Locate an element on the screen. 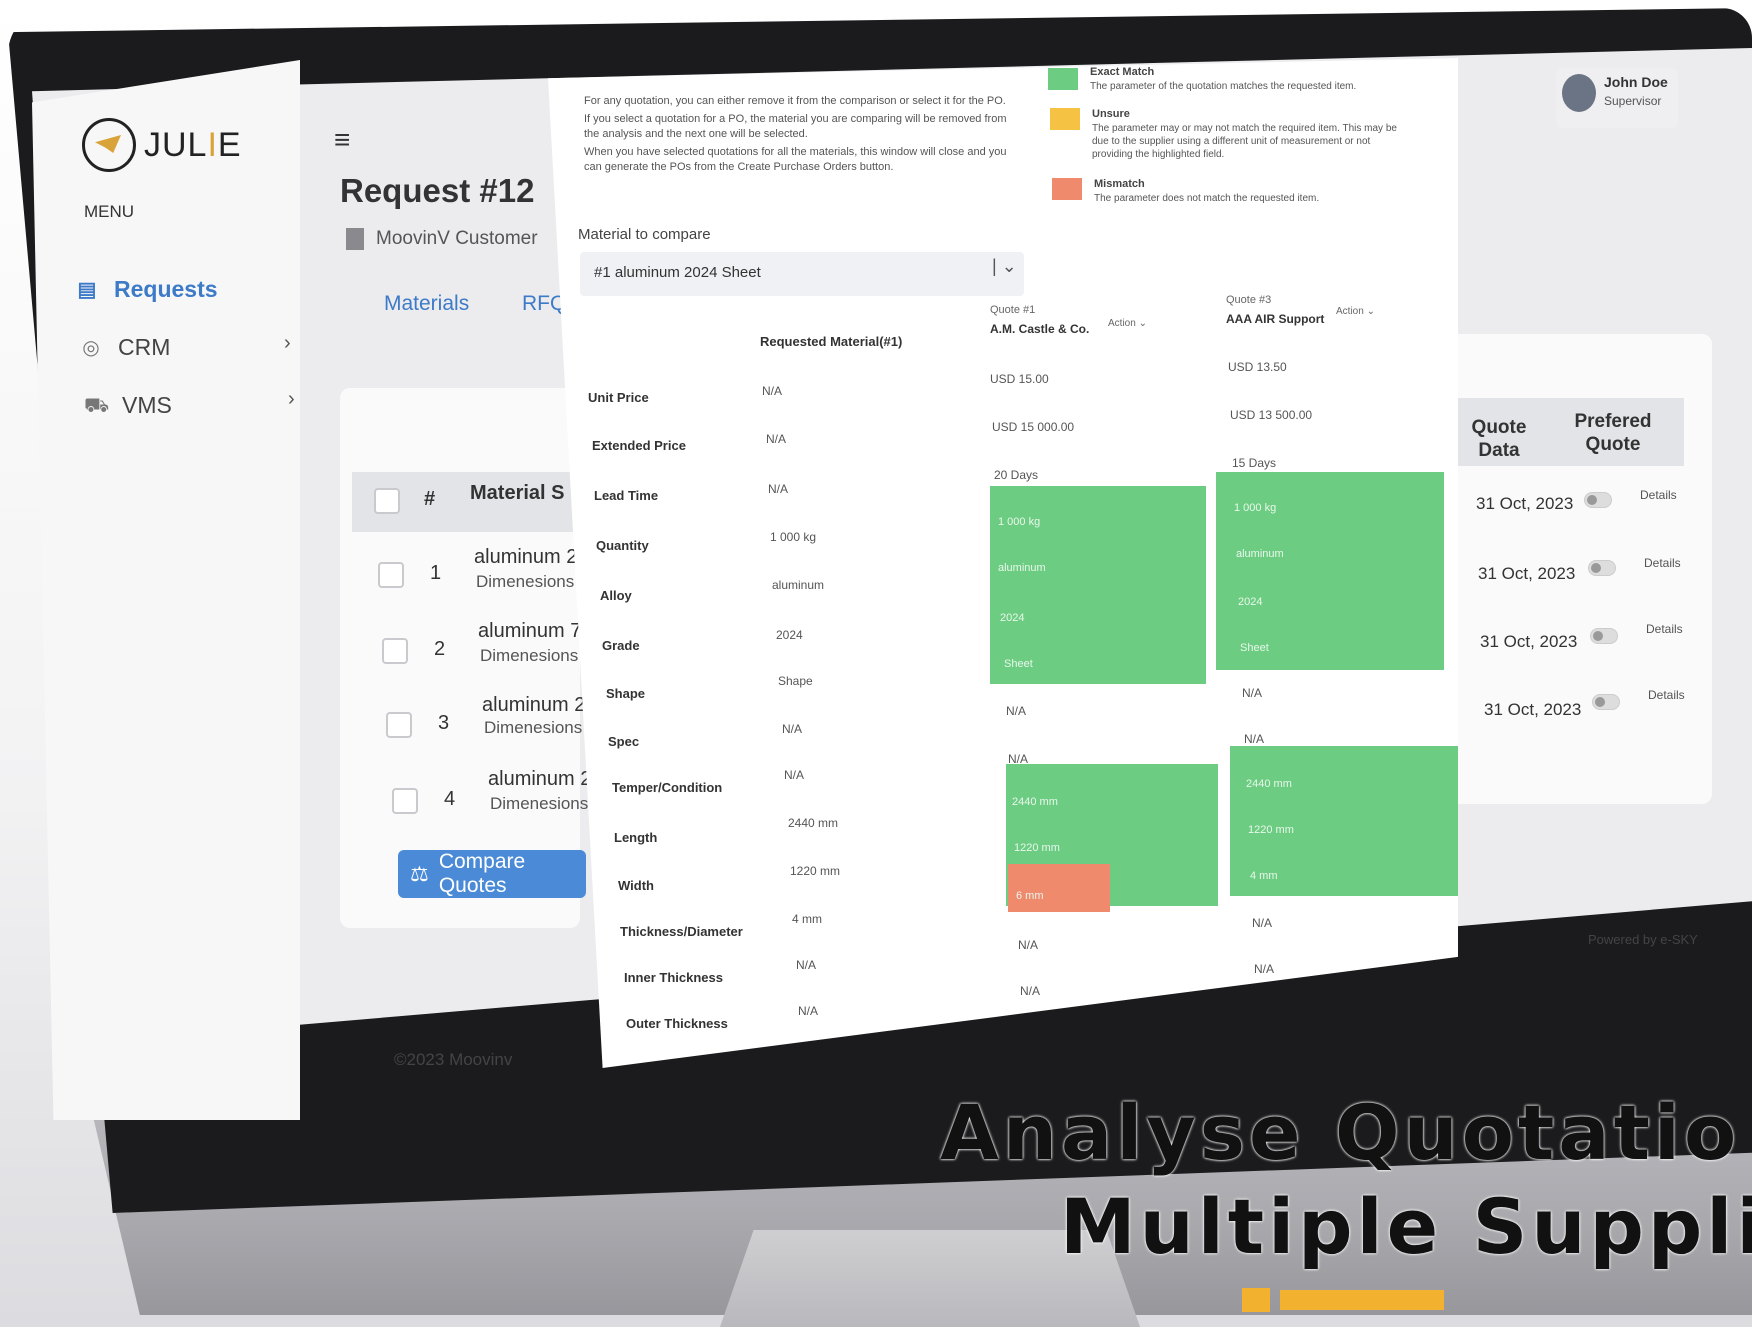 Image resolution: width=1752 pixels, height=1327 pixels. mismatch-highlight-thickness is located at coordinates (1059, 888).